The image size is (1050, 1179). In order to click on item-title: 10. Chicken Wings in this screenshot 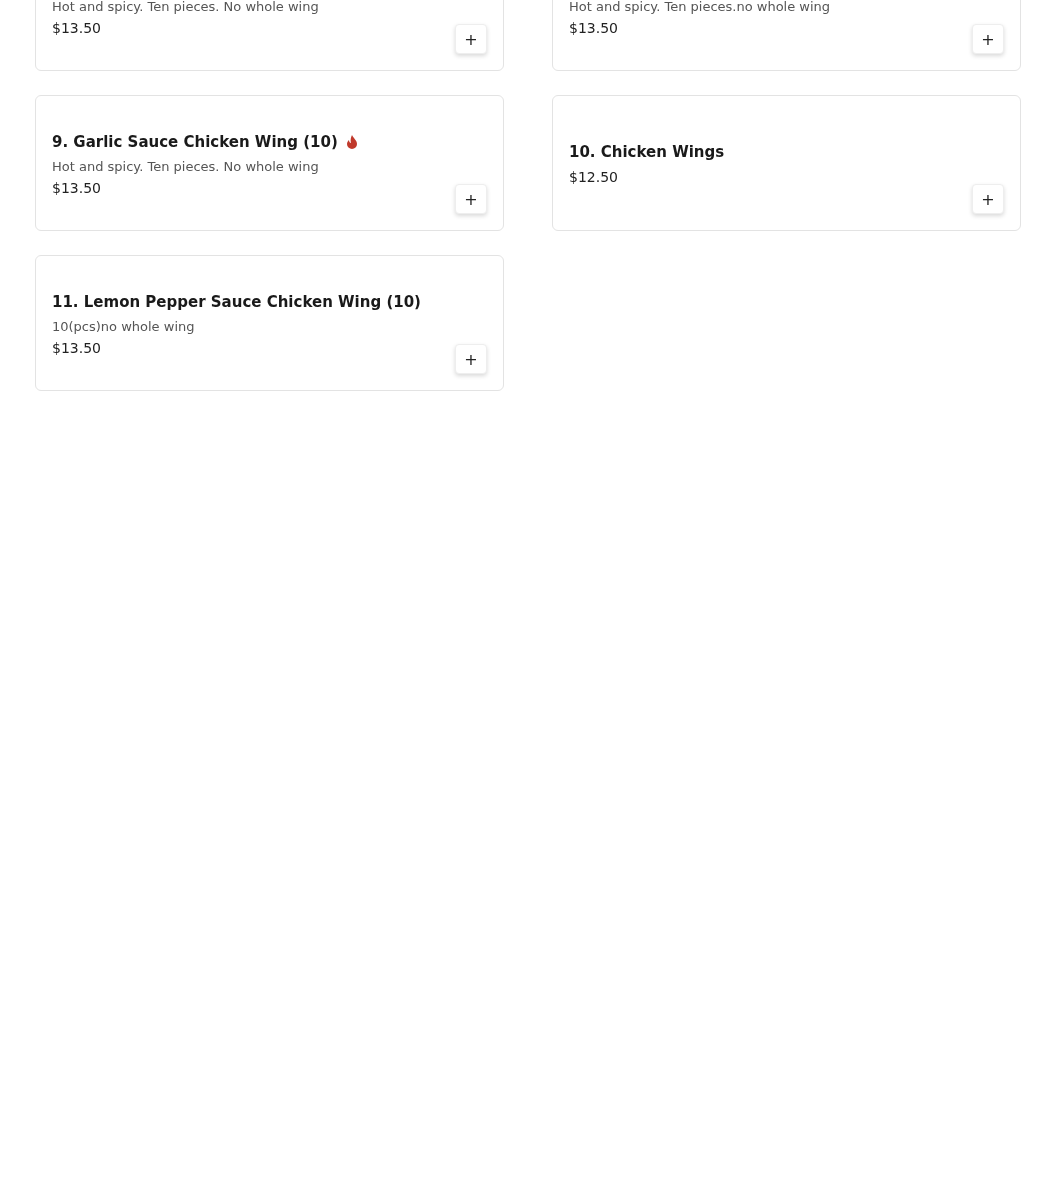, I will do `click(647, 152)`.